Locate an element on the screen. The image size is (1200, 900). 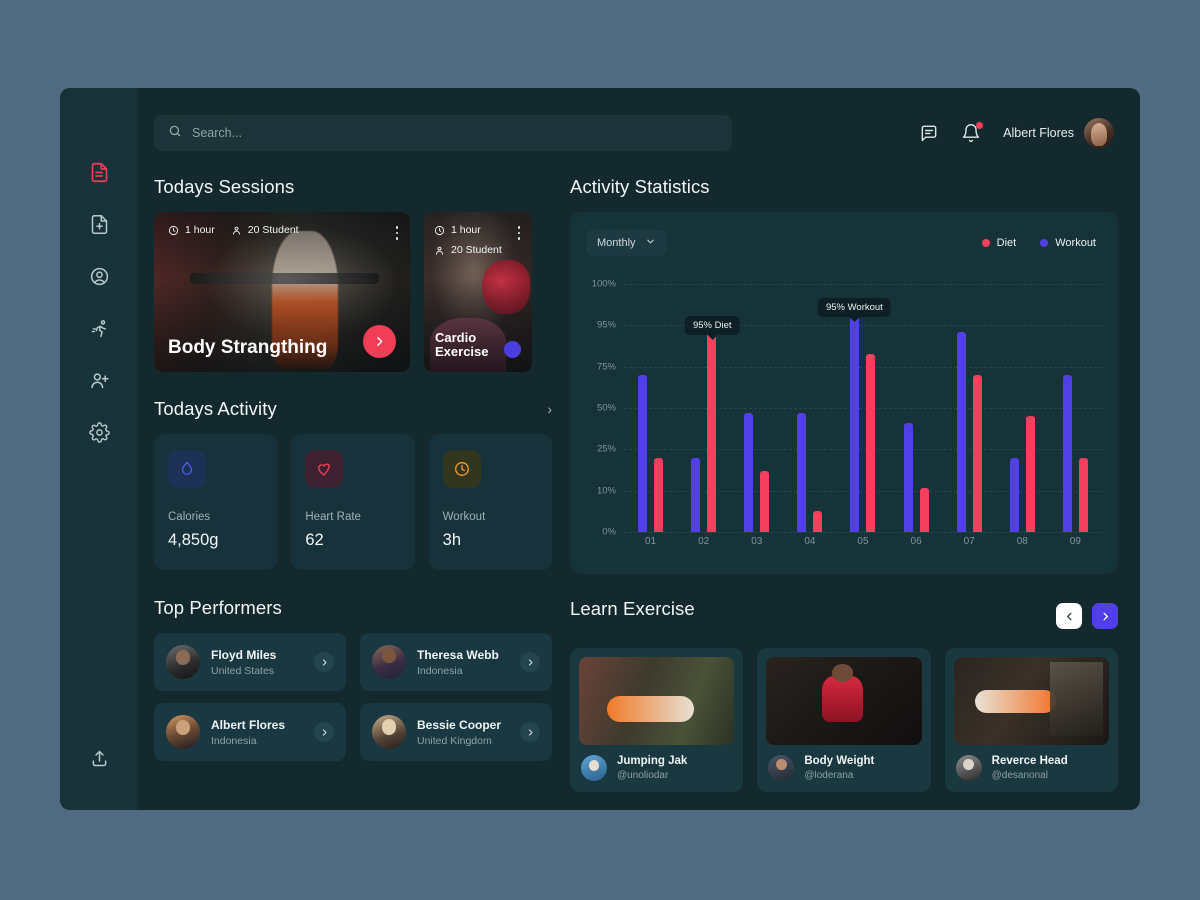
learn-exercise-nav is located at coordinates (1087, 616).